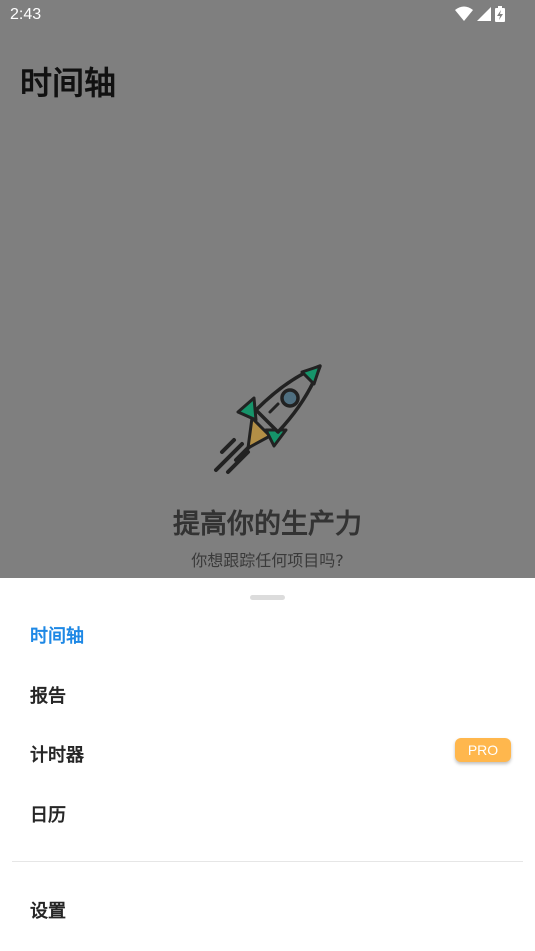  What do you see at coordinates (267, 813) in the screenshot?
I see `menu-item-calendar: 日历` at bounding box center [267, 813].